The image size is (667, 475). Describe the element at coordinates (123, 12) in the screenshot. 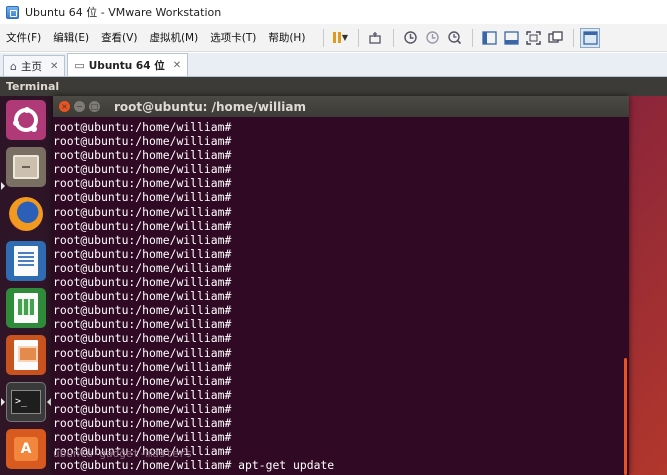

I see `window-title: Ubuntu 64 位 - VMware Workstation` at that location.